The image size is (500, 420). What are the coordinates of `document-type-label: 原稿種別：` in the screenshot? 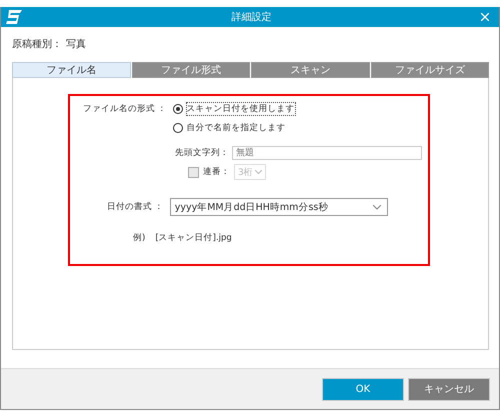 It's located at (37, 45).